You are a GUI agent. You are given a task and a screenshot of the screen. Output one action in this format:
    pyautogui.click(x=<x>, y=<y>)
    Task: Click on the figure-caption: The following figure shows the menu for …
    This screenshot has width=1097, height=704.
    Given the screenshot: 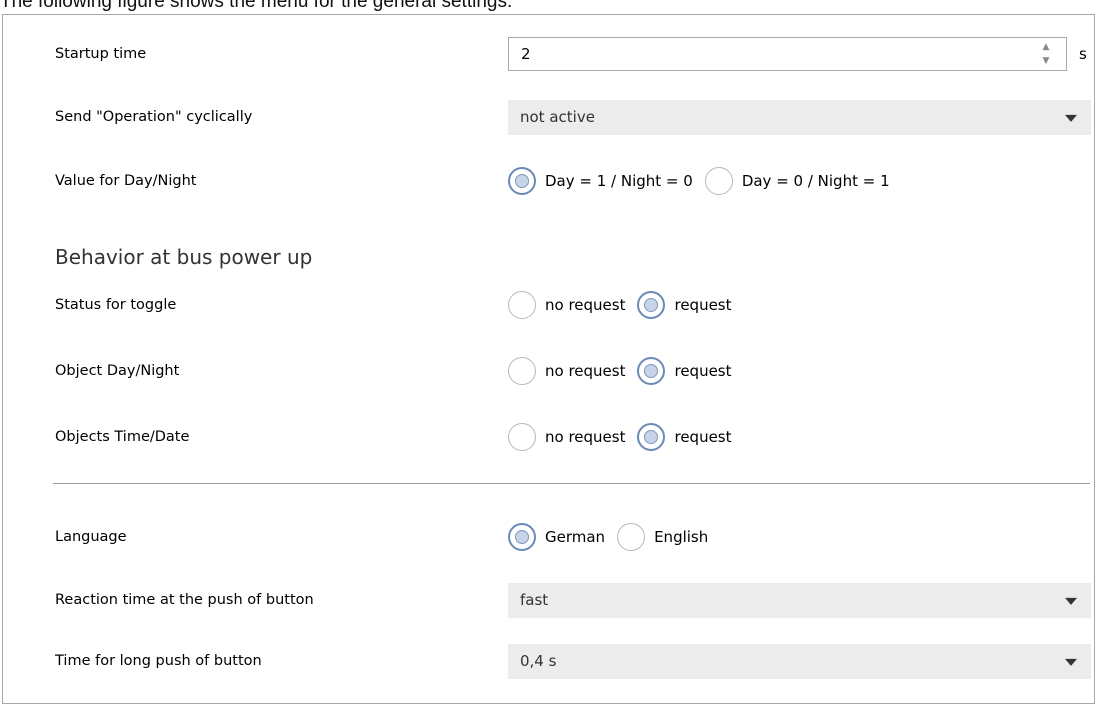 What is the action you would take?
    pyautogui.click(x=256, y=6)
    